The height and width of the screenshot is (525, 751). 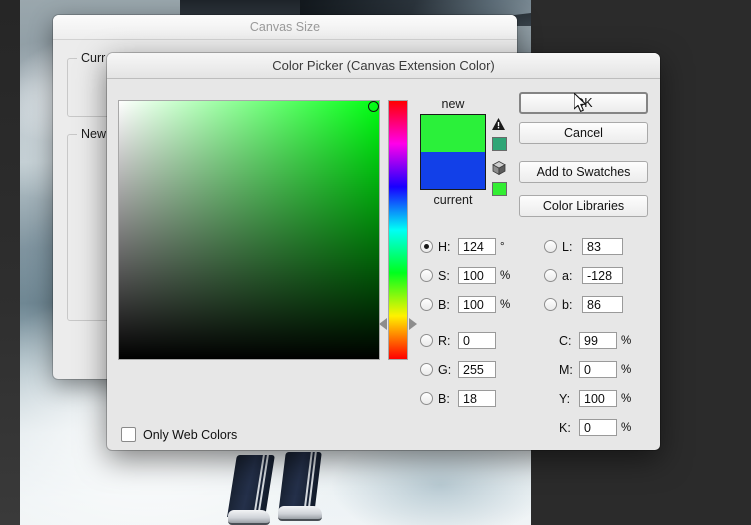 What do you see at coordinates (626, 398) in the screenshot?
I see `unit-y: %` at bounding box center [626, 398].